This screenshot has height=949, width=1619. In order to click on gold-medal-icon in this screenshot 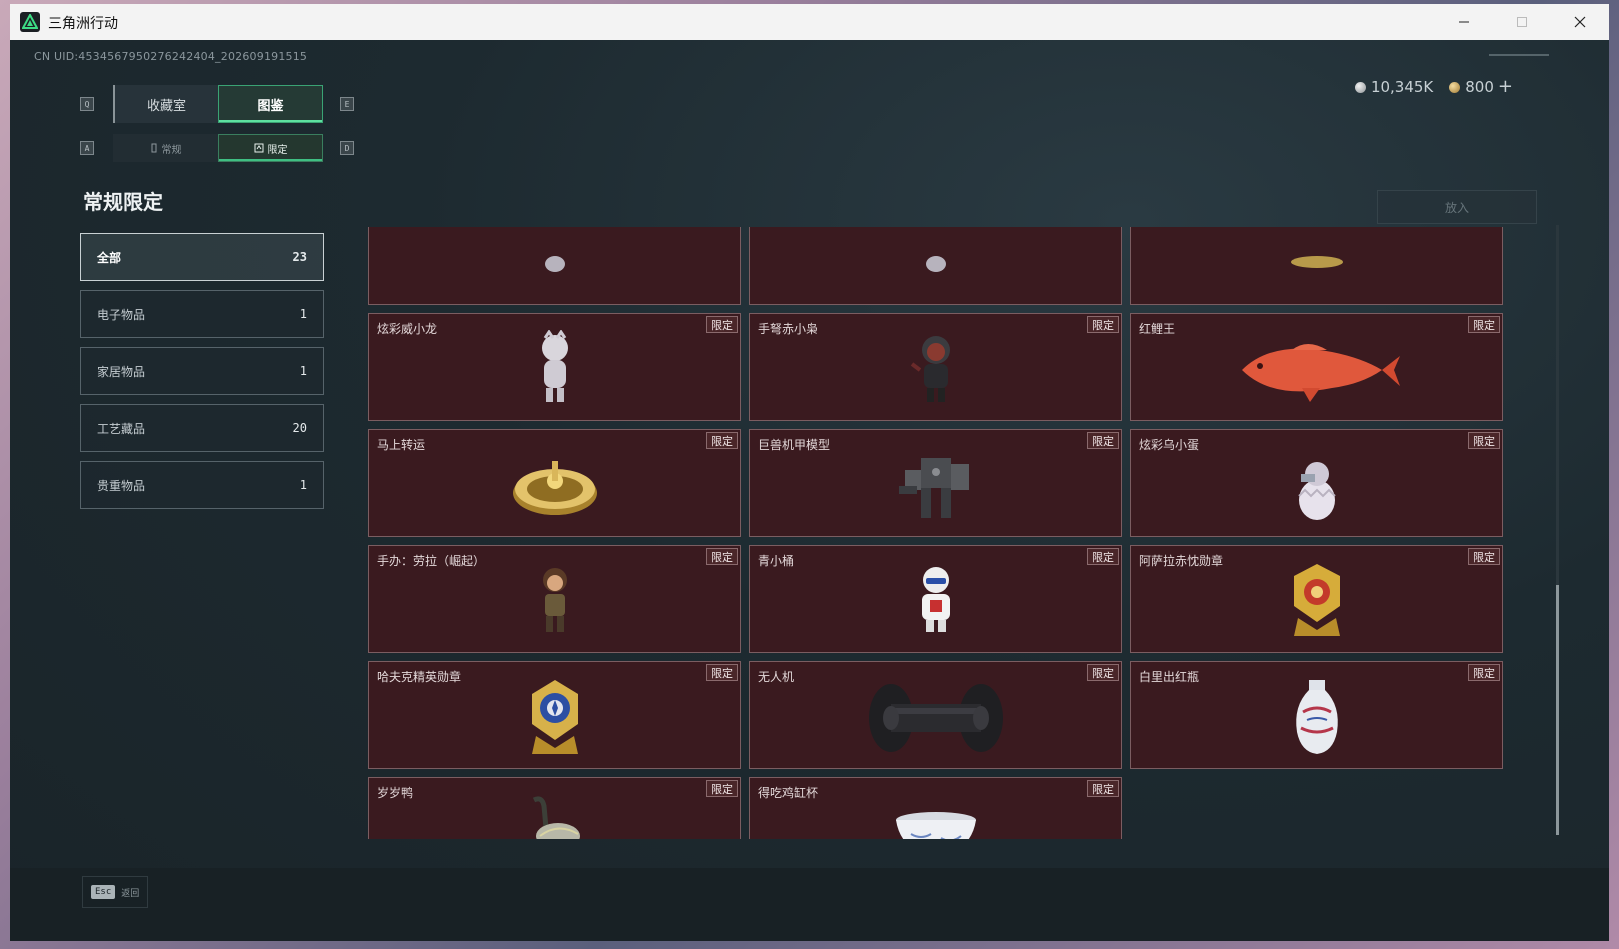, I will do `click(1317, 602)`.